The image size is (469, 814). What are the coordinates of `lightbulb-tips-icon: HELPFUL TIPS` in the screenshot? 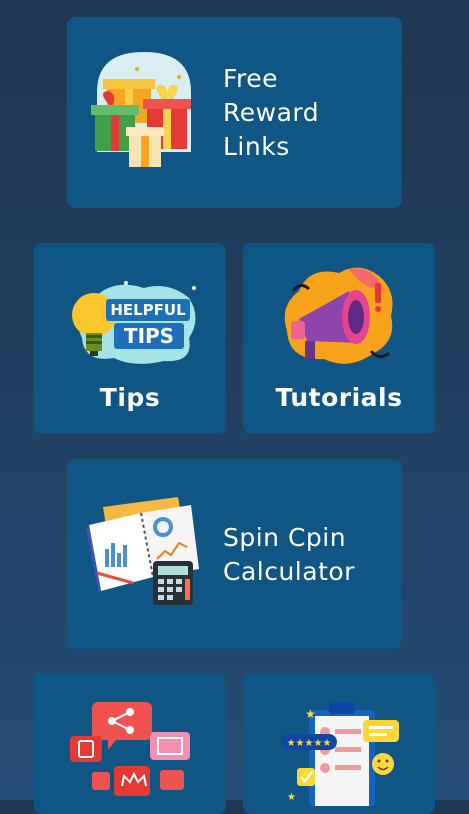 It's located at (134, 322).